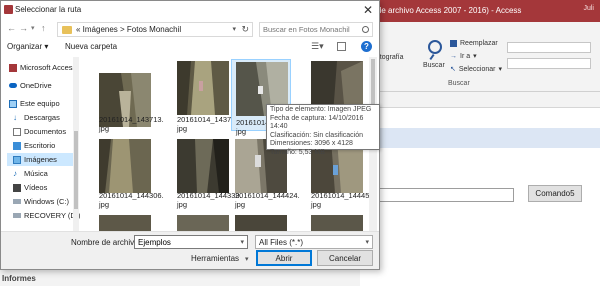 This screenshot has width=600, height=286. What do you see at coordinates (15, 173) in the screenshot?
I see `music-icon: ♪` at bounding box center [15, 173].